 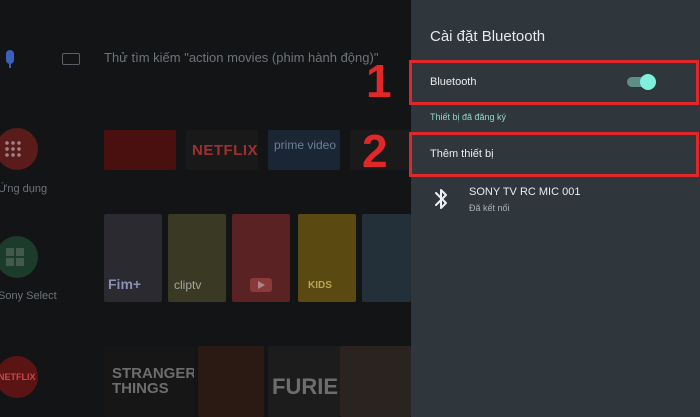 I want to click on play-icon, so click(x=261, y=285).